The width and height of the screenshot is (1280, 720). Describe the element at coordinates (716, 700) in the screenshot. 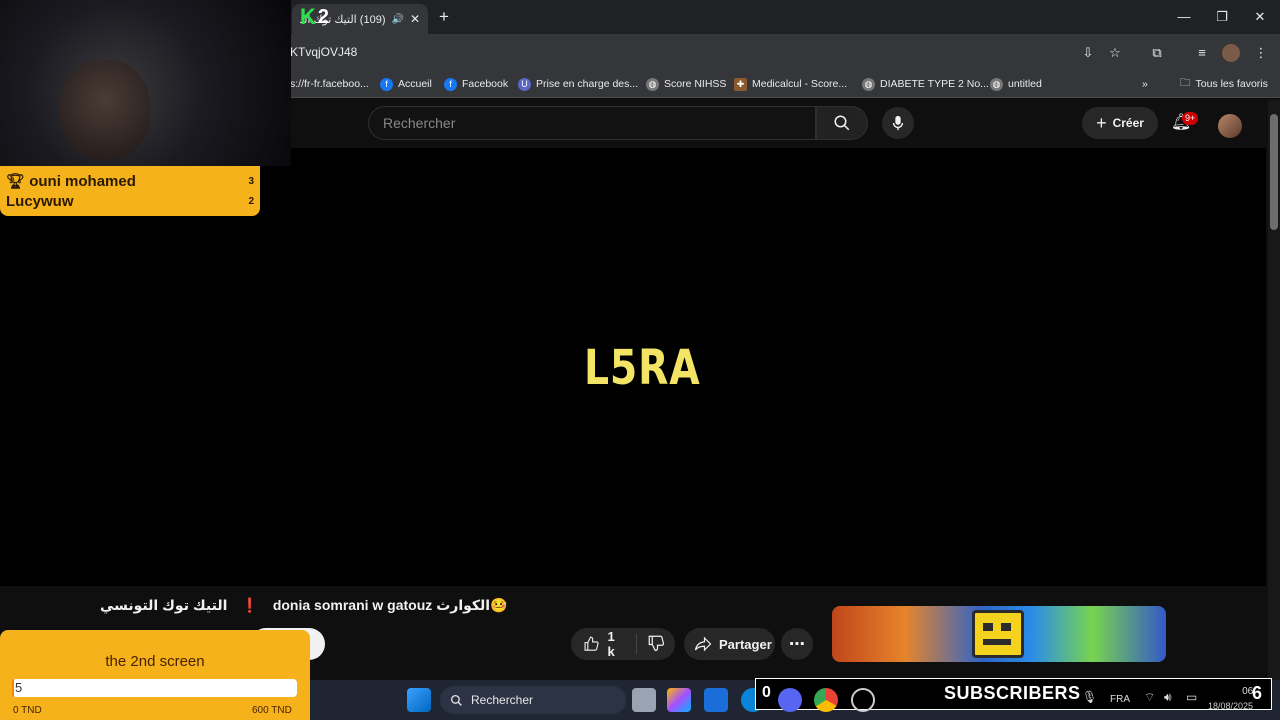

I see `app-icon` at that location.